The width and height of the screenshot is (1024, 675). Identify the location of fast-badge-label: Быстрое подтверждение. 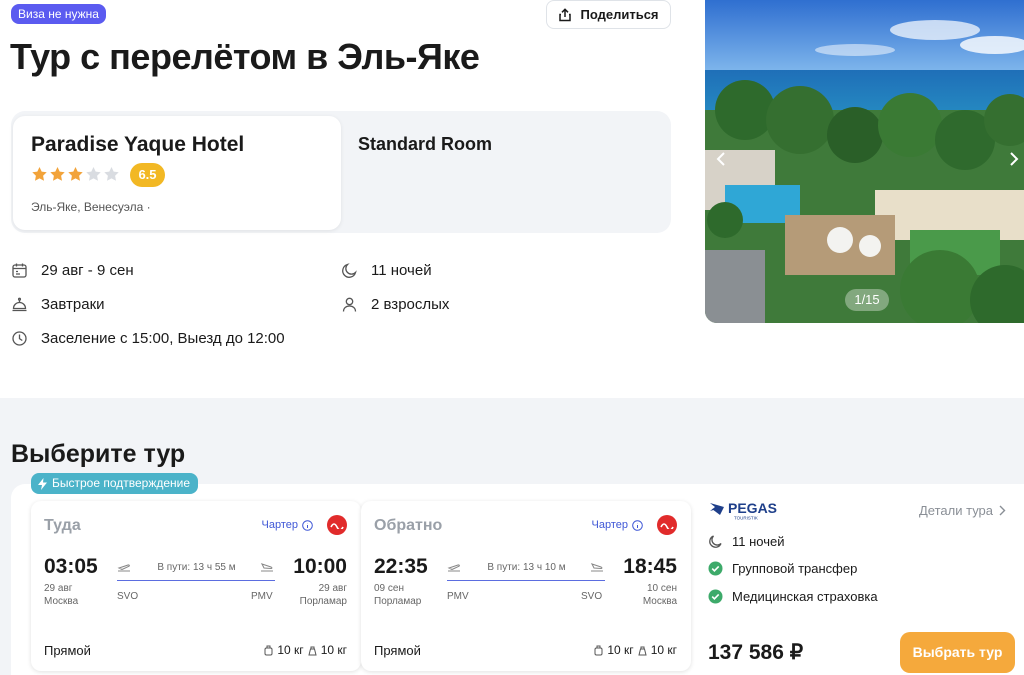
(121, 483).